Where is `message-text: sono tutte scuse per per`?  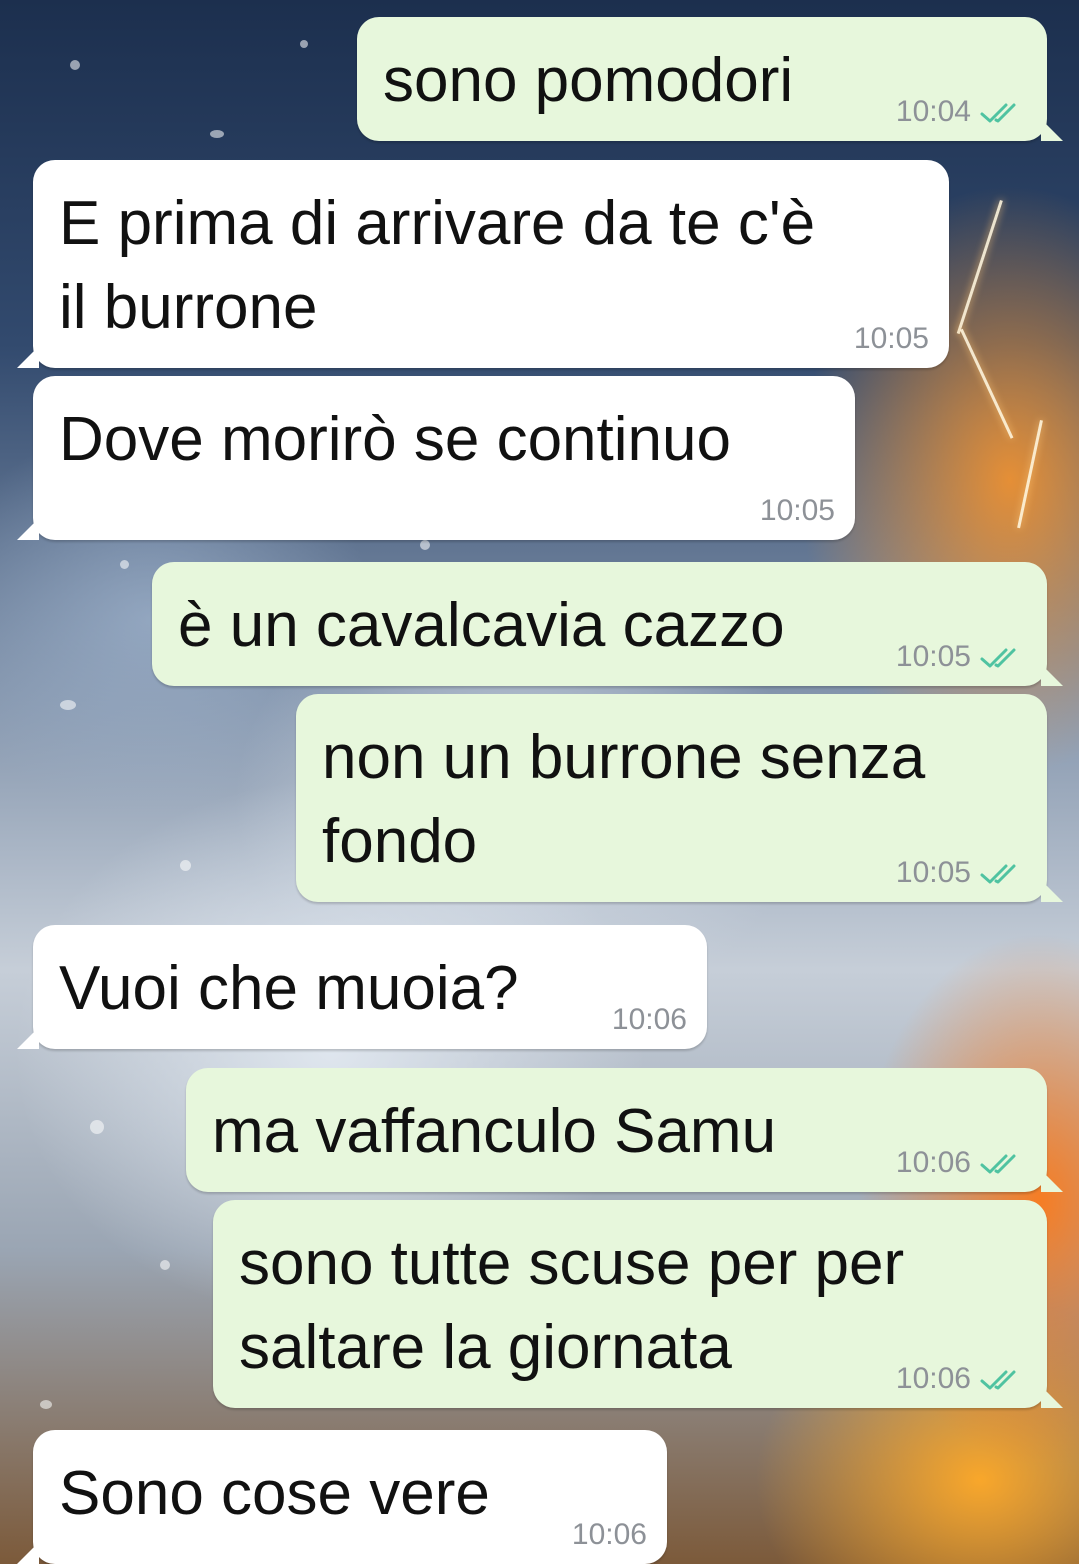
message-text: sono tutte scuse per per is located at coordinates (572, 1263).